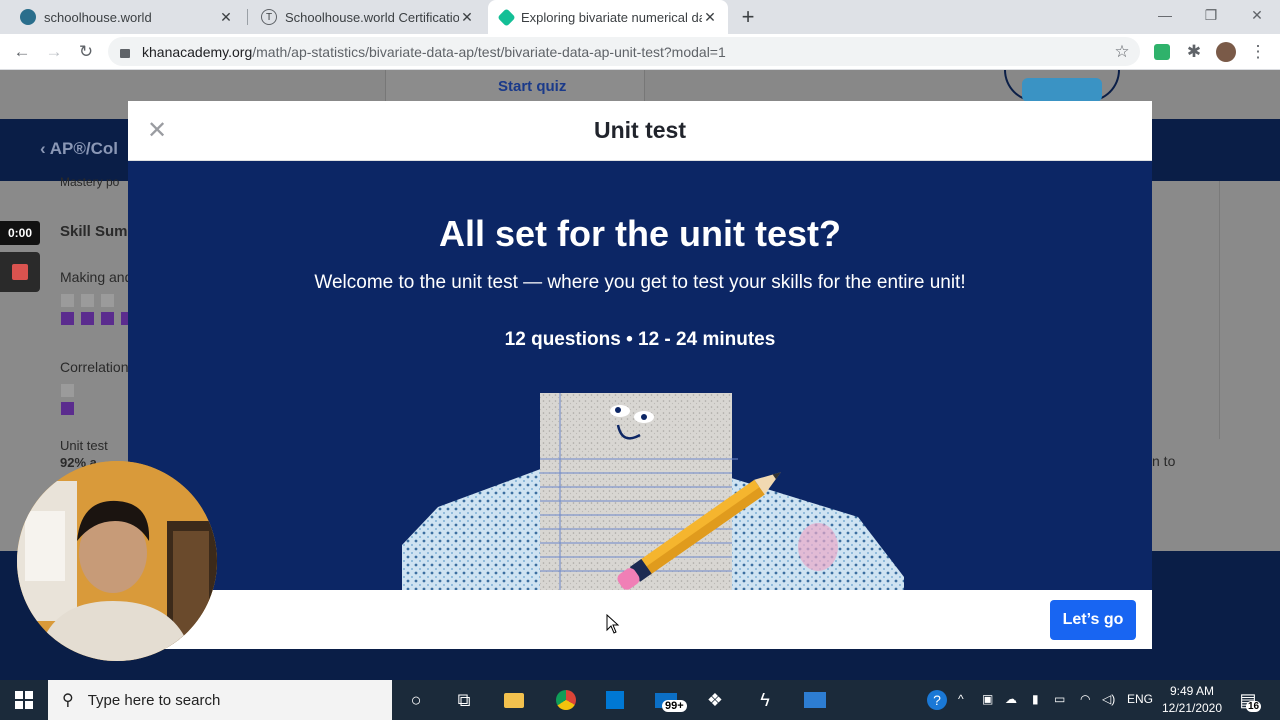  I want to click on search-icon: ⚲, so click(68, 700).